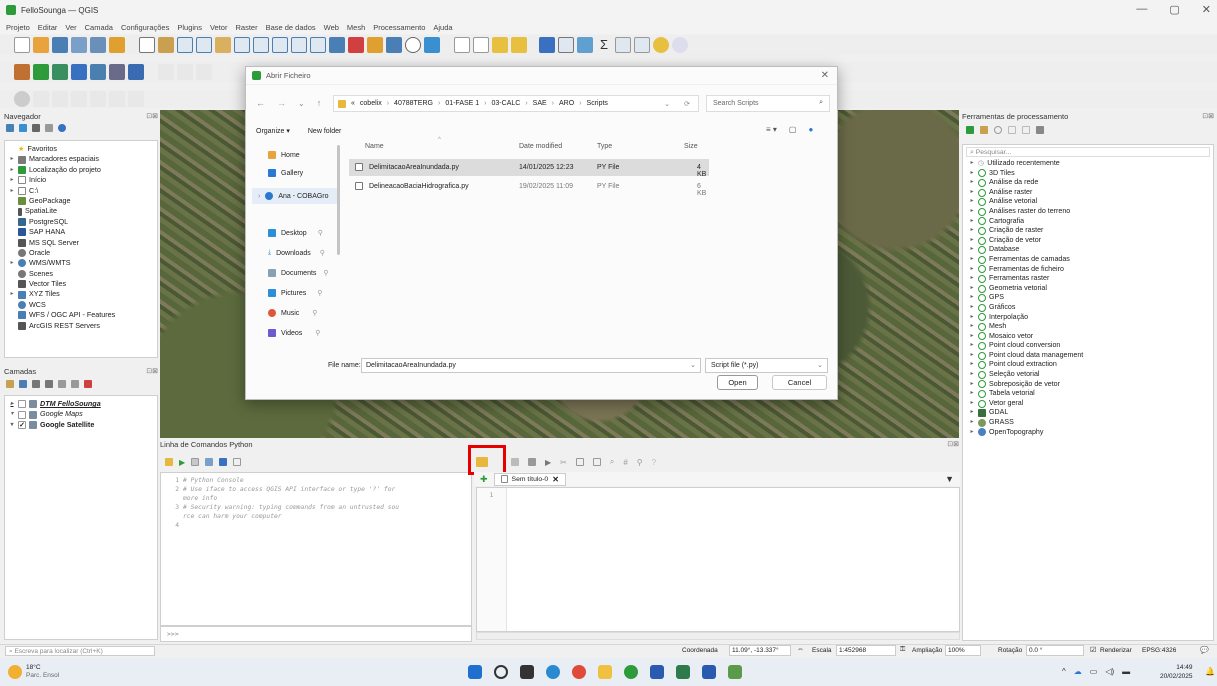 The width and height of the screenshot is (1217, 686). Describe the element at coordinates (1088, 356) in the screenshot. I see `proc-item: ▸ Point cloud data management` at that location.